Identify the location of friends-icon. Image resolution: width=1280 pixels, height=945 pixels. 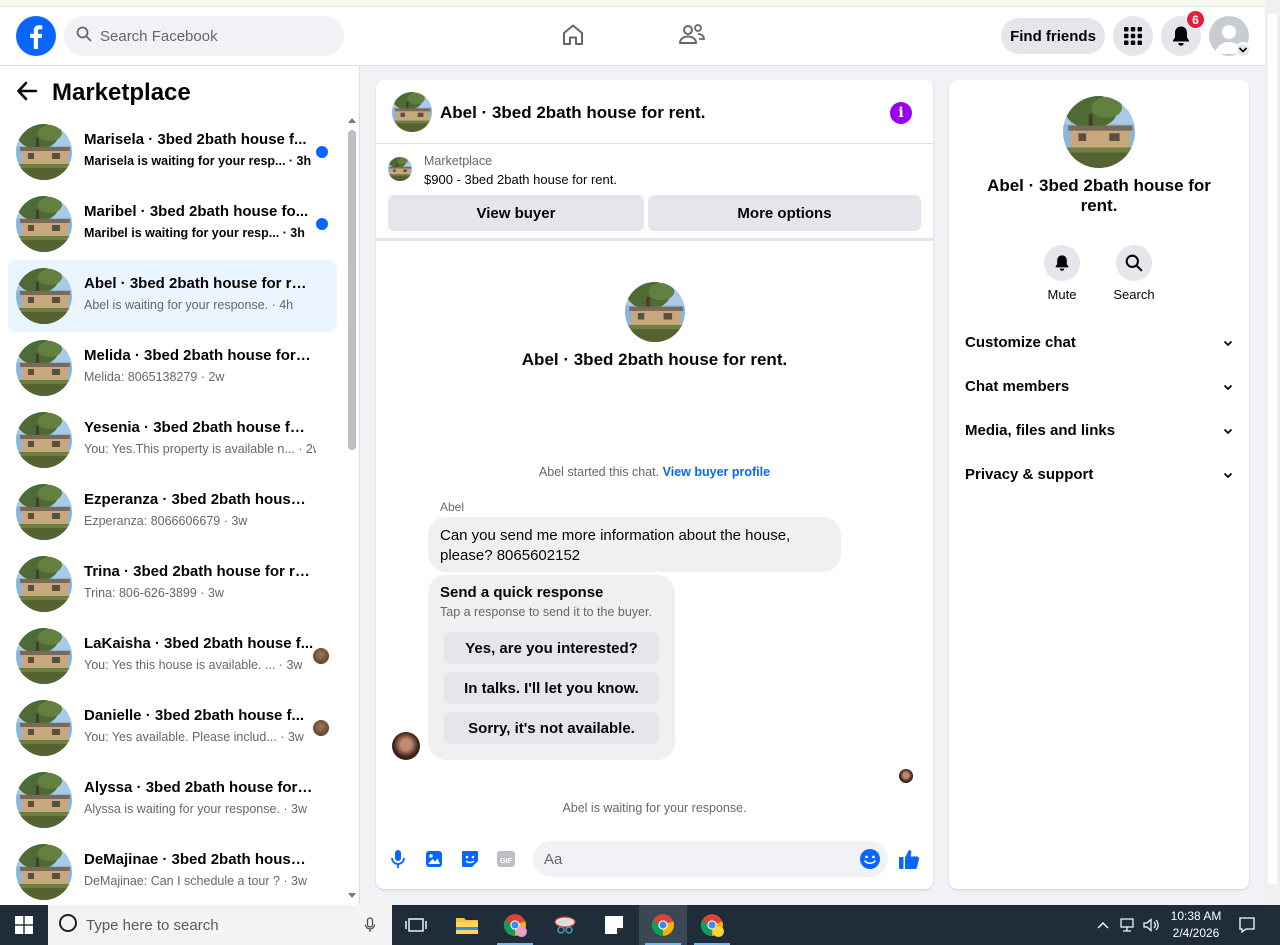
(692, 35).